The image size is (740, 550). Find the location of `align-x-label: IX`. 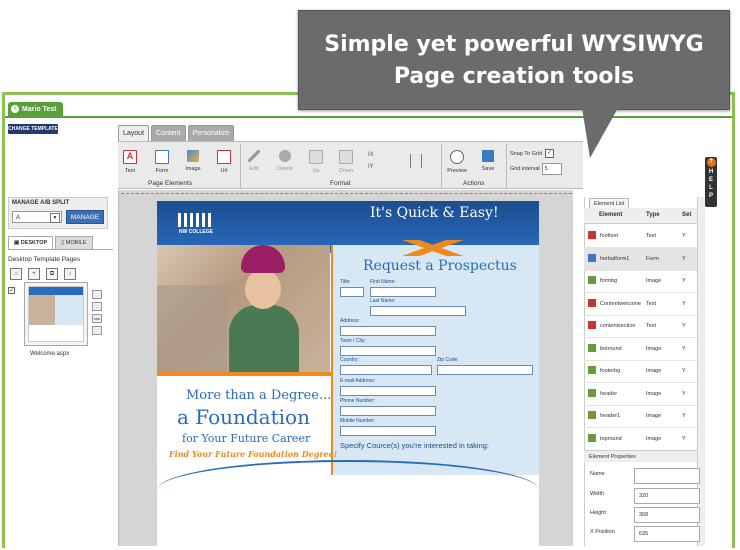

align-x-label: IX is located at coordinates (371, 155).